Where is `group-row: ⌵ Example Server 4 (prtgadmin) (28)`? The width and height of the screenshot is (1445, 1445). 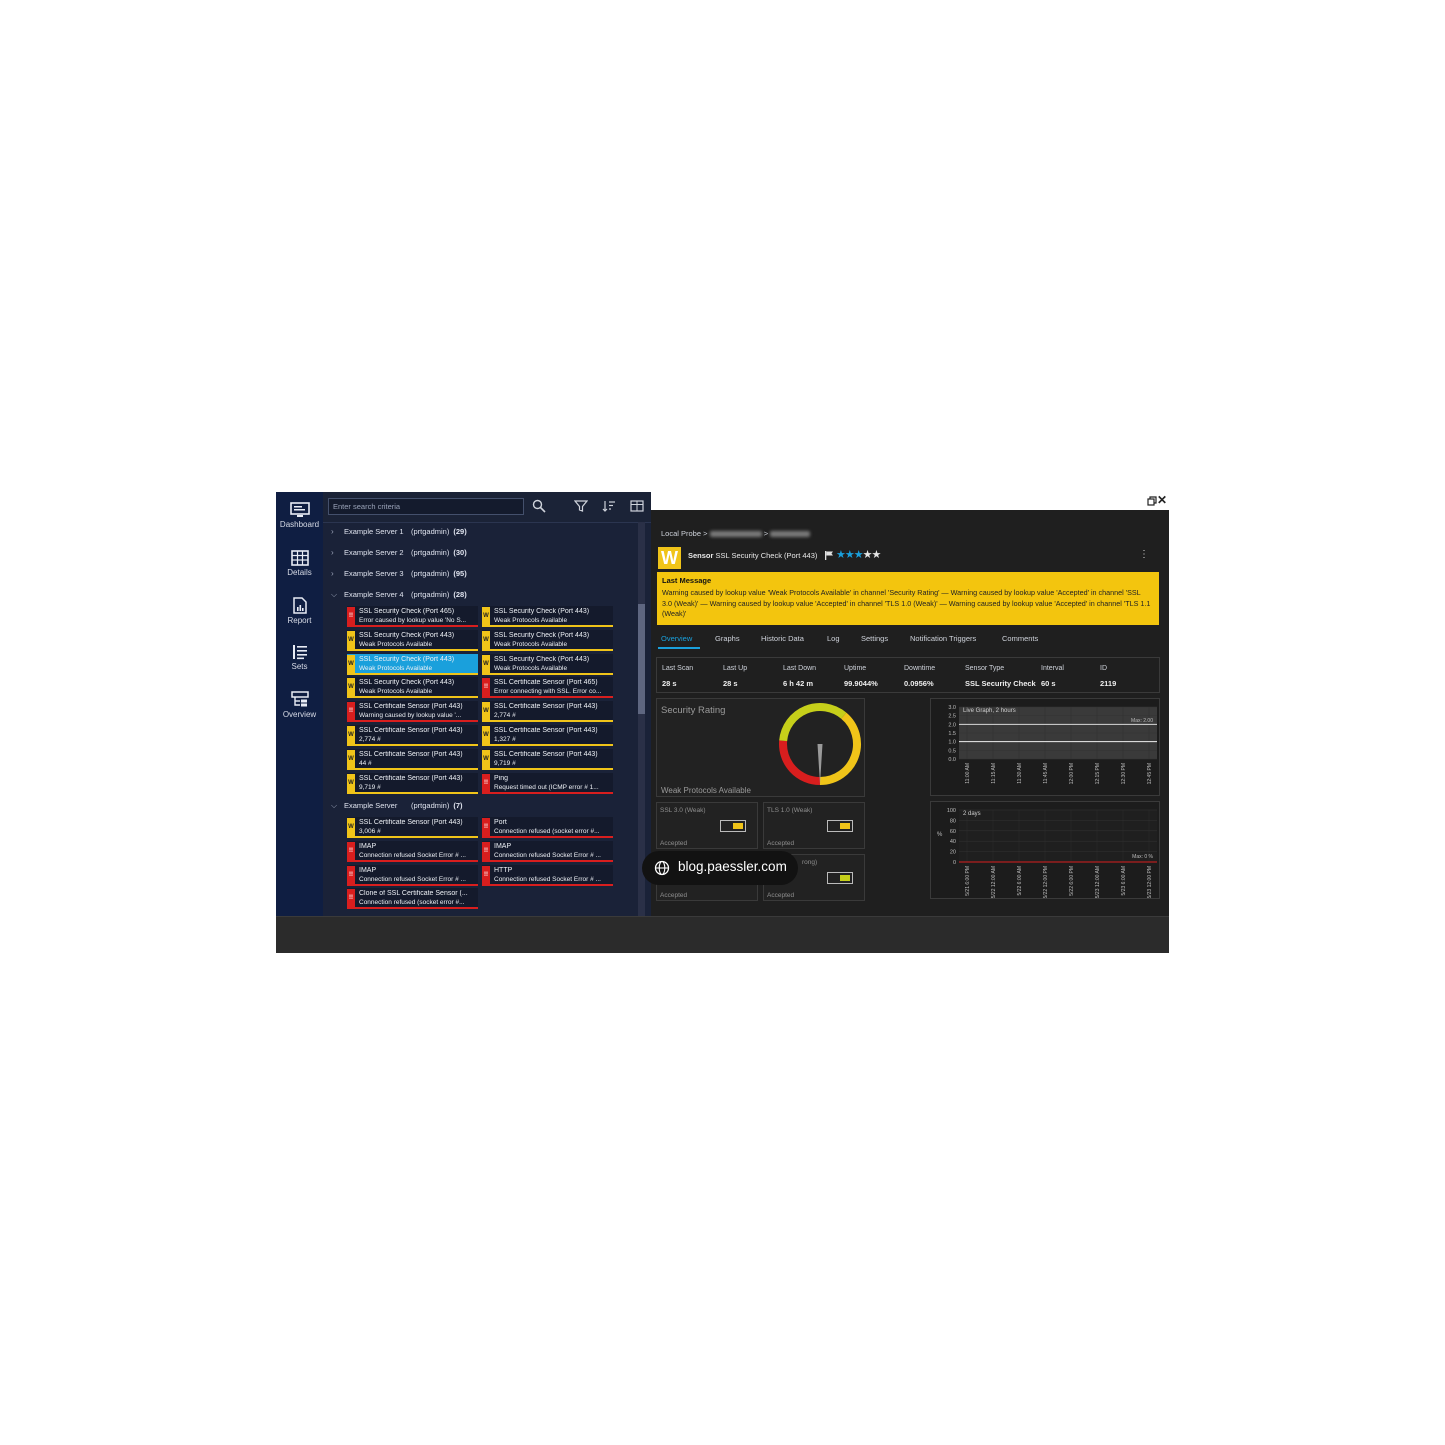
group-row: ⌵ Example Server 4 (prtgadmin) (28) is located at coordinates (473, 595).